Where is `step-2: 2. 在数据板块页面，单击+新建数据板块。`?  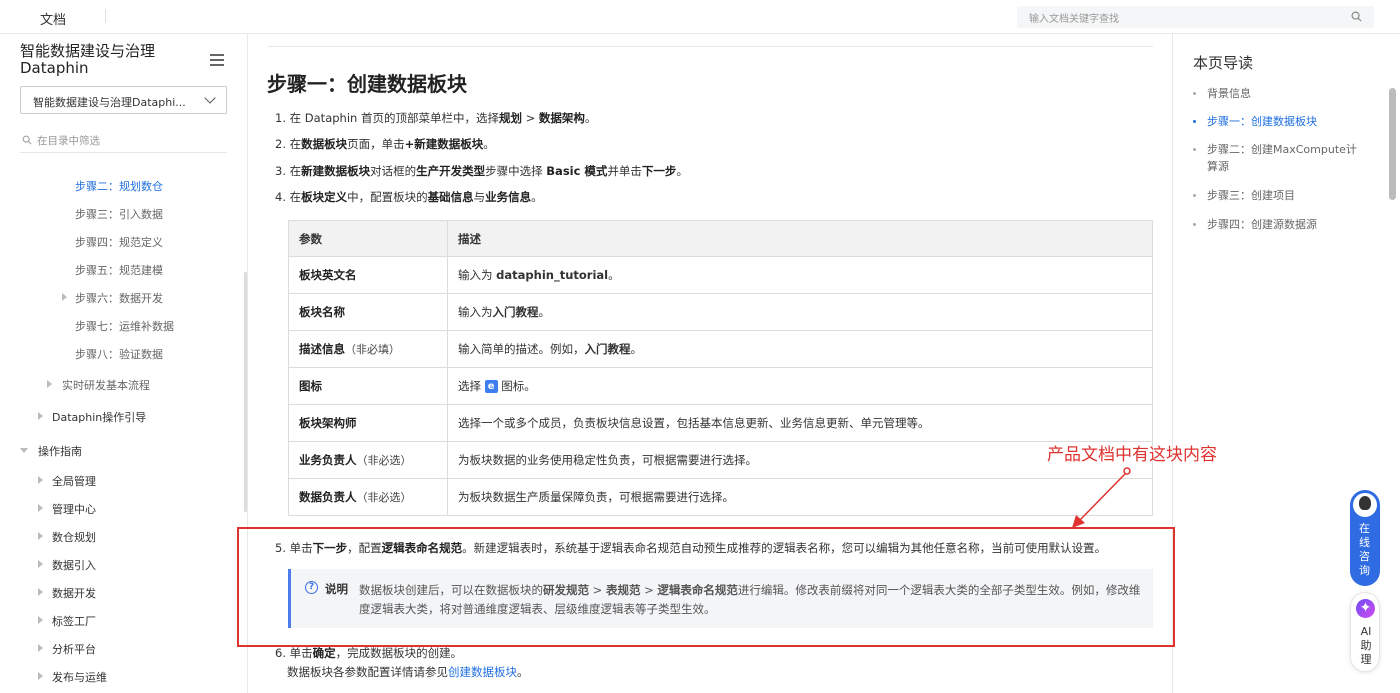 step-2: 2. 在数据板块页面，单击+新建数据板块。 is located at coordinates (385, 144).